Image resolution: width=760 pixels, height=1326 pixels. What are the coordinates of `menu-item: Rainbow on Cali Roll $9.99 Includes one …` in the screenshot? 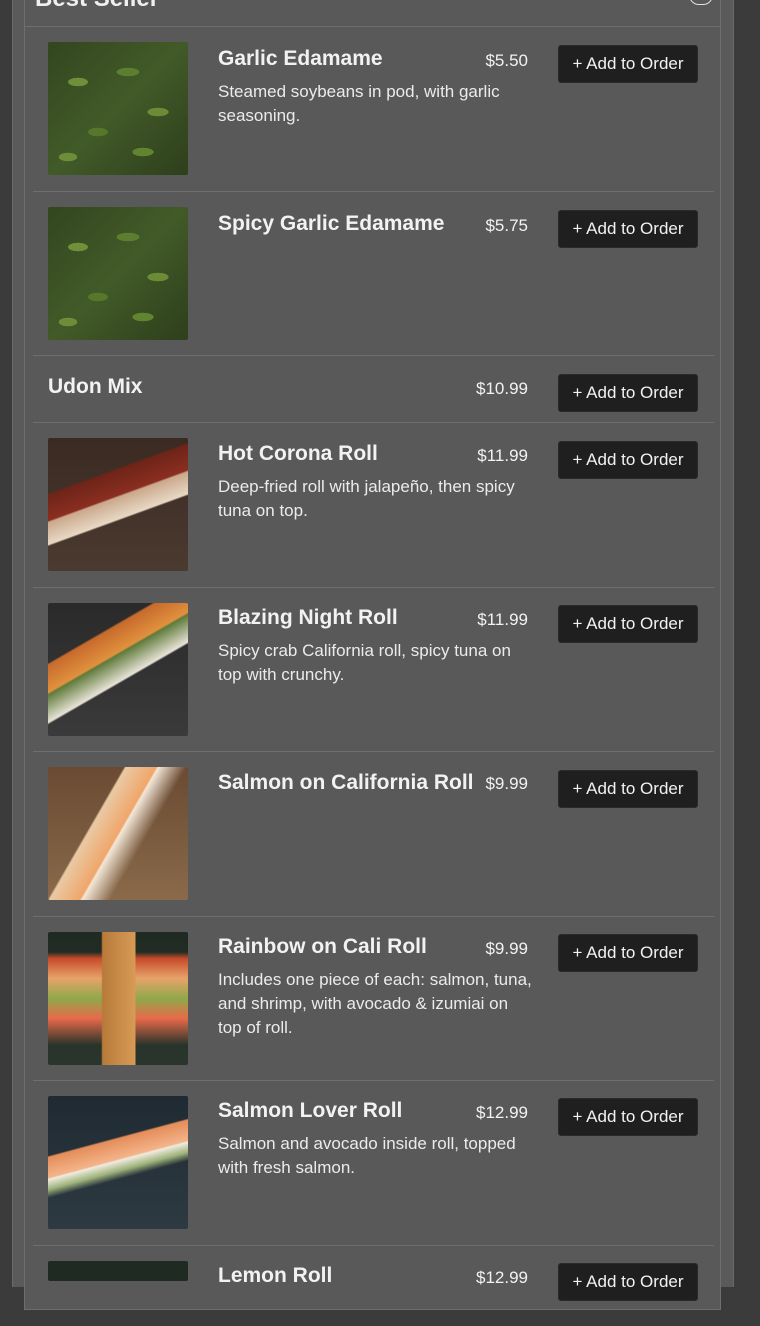 It's located at (373, 999).